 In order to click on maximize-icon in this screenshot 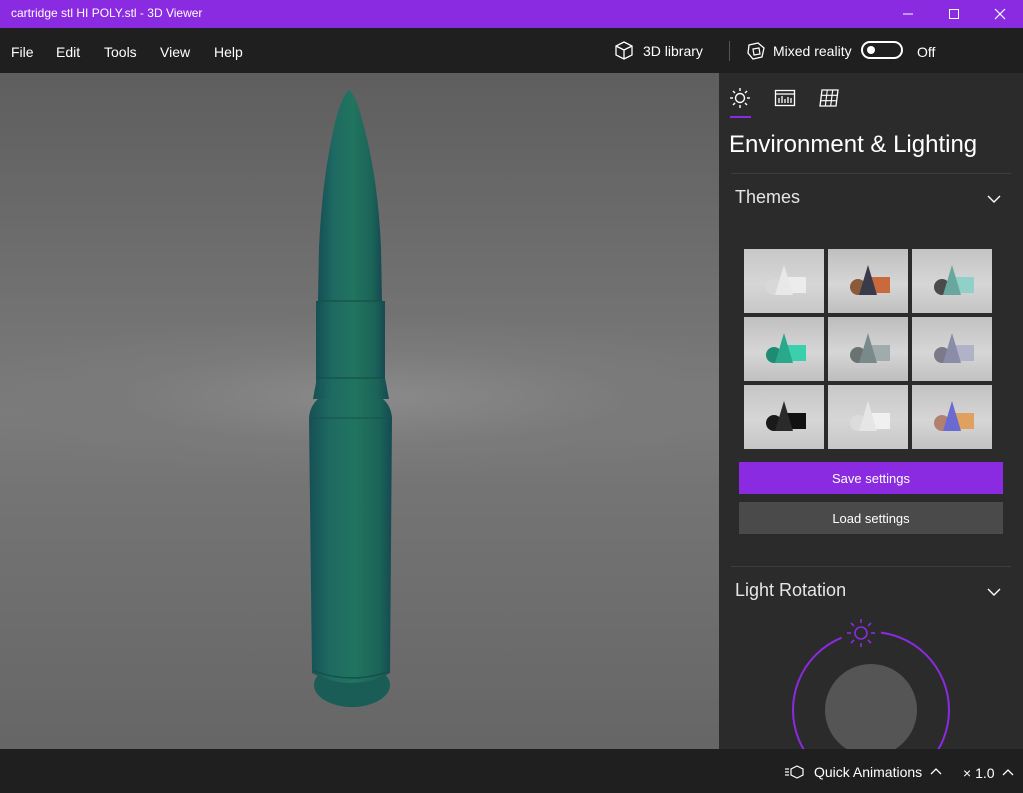, I will do `click(954, 14)`.